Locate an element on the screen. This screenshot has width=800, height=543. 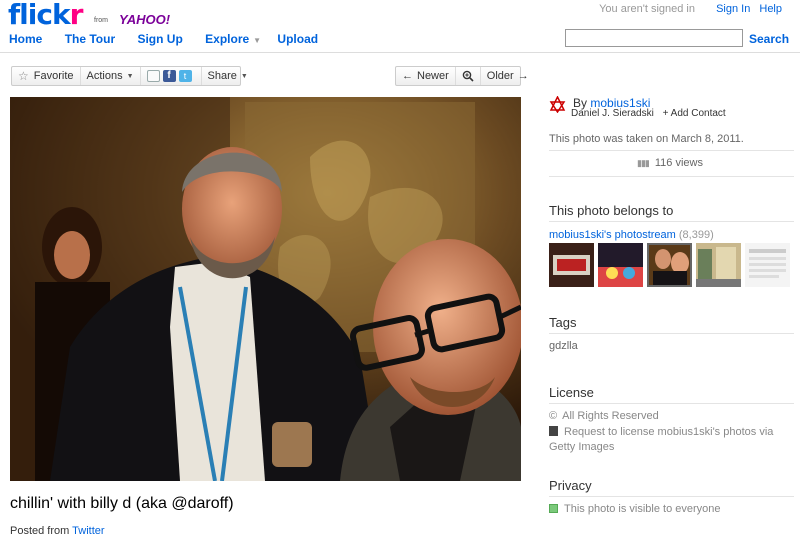
public-icon is located at coordinates (553, 508).